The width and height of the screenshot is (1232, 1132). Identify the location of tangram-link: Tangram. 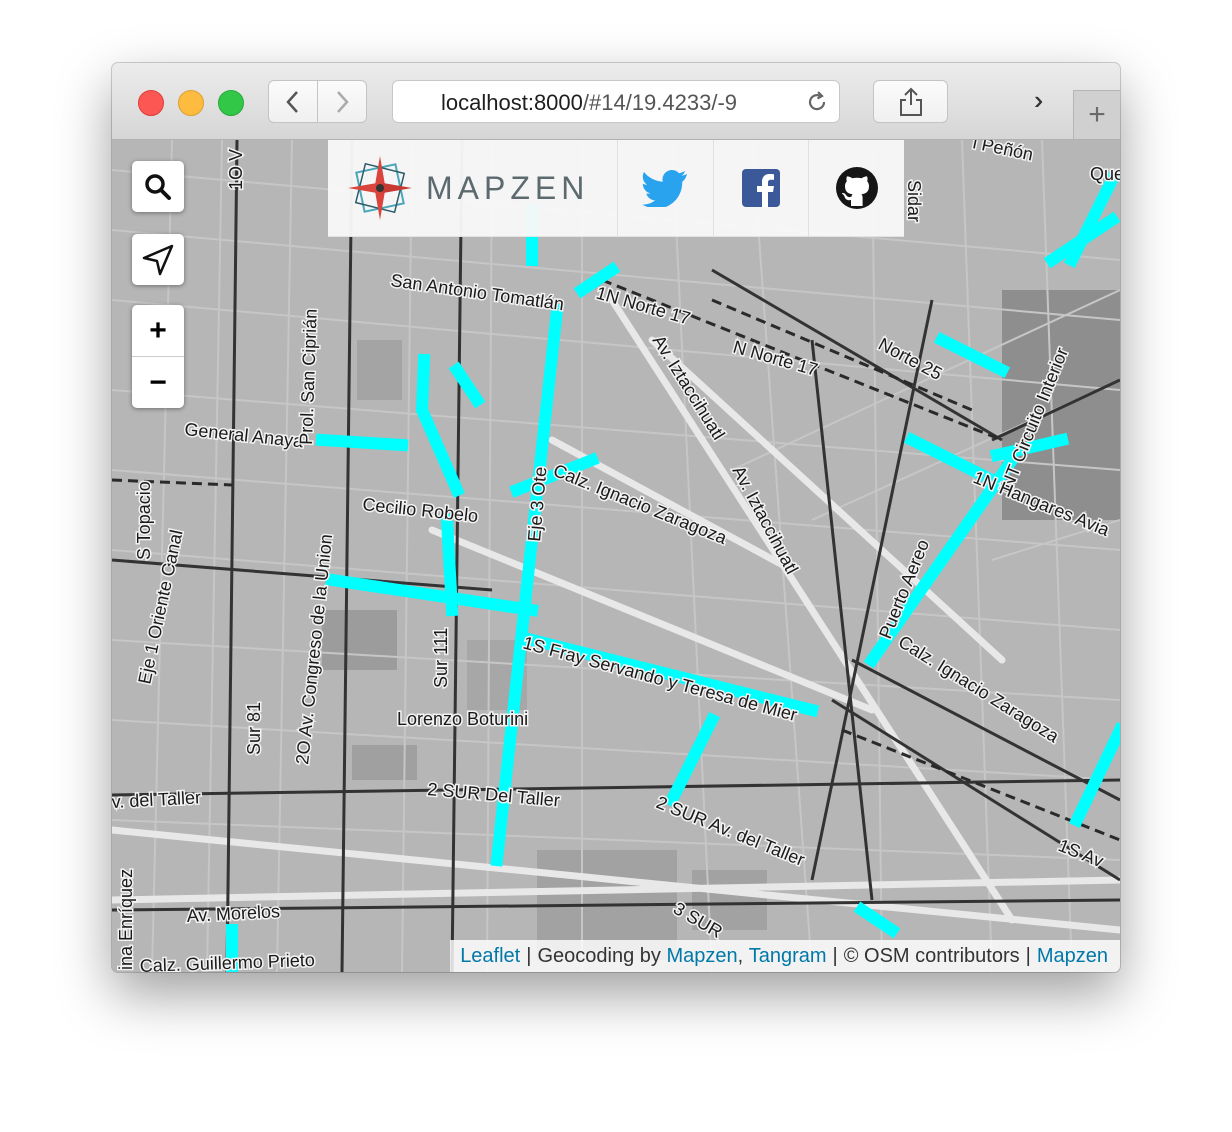
(788, 956).